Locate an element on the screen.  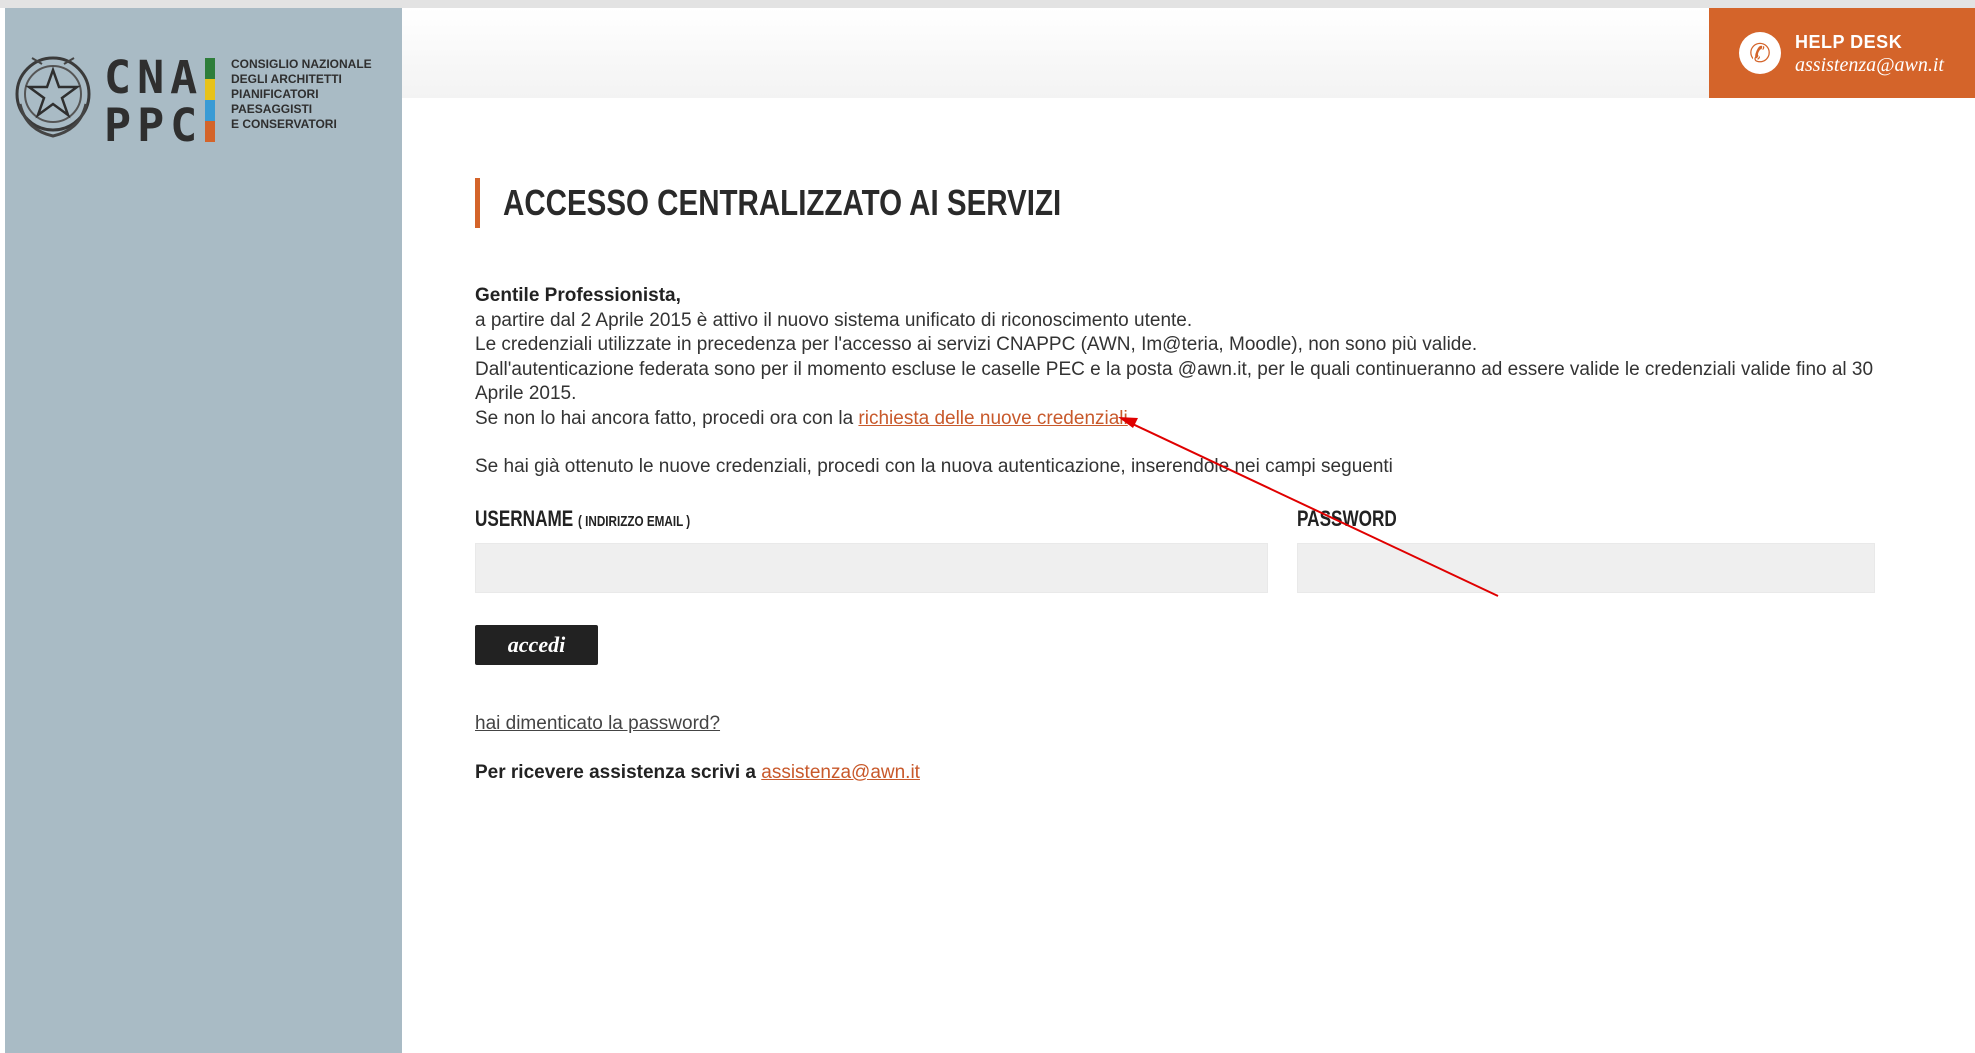
assist-email-link: assistenza@awn.it is located at coordinates (840, 772).